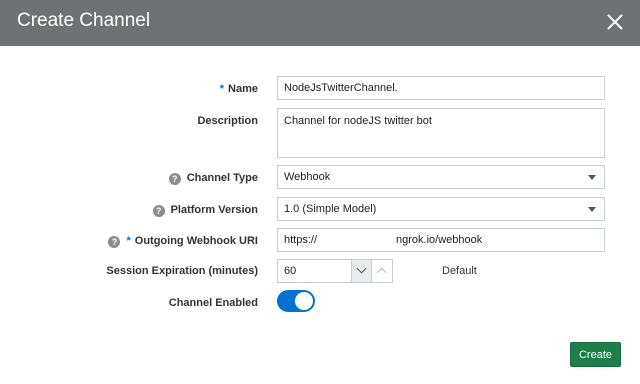  I want to click on channel-type-label: Channel Type, so click(222, 178).